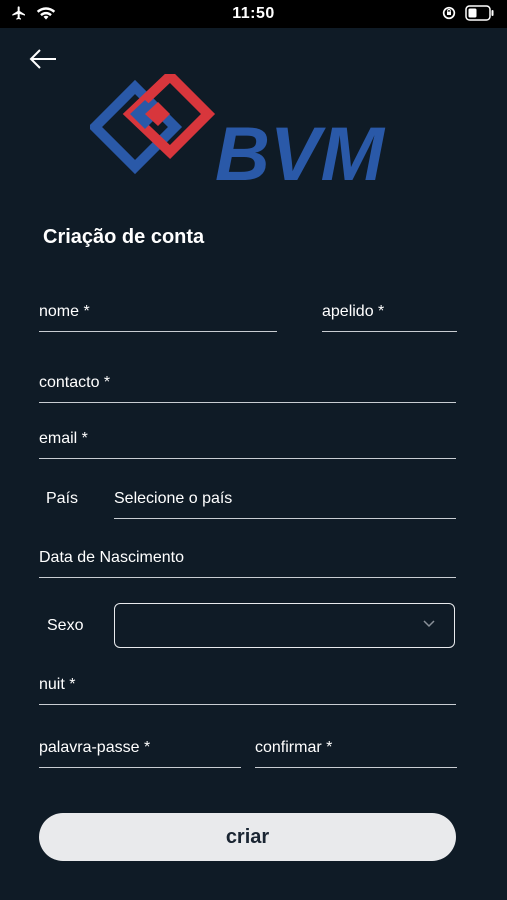 The width and height of the screenshot is (507, 900). I want to click on sexo-dropdown, so click(284, 625).